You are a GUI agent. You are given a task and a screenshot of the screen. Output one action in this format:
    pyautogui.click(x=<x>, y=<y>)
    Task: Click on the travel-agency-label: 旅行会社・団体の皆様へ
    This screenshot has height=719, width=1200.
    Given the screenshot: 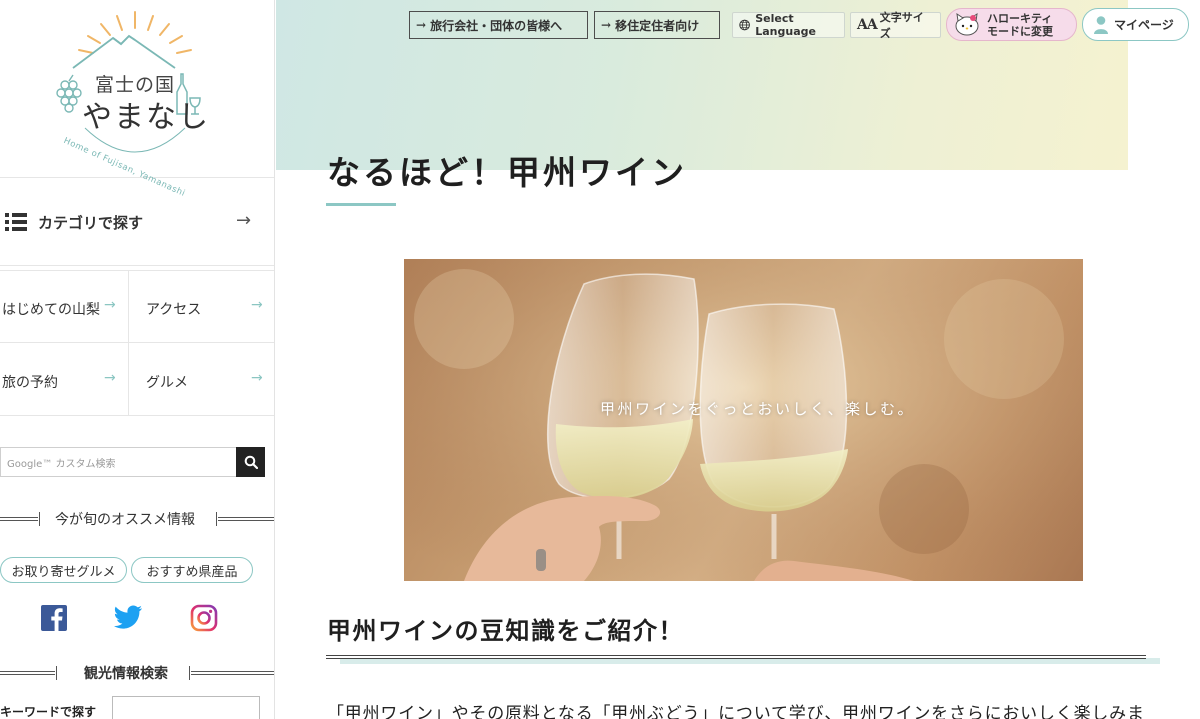 What is the action you would take?
    pyautogui.click(x=496, y=25)
    